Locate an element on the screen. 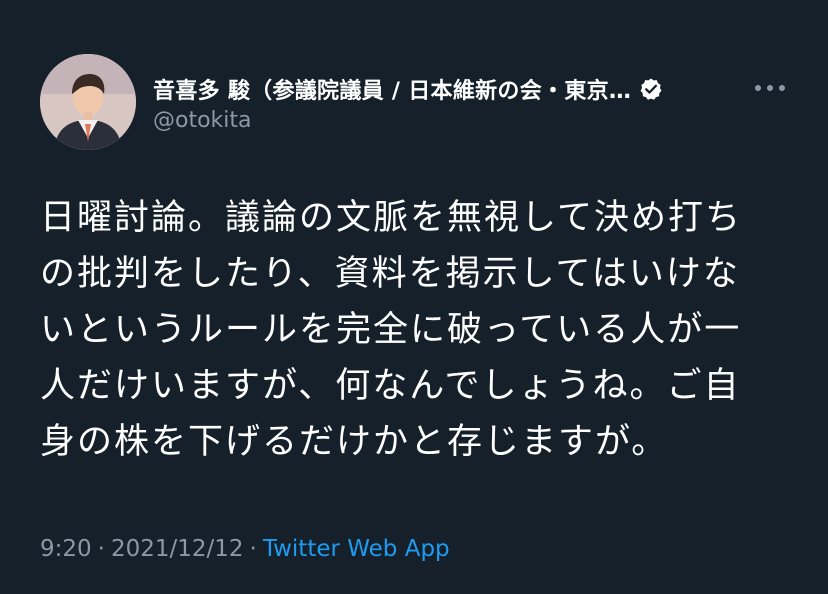 This screenshot has width=828, height=594. tweet-time: 9:20 is located at coordinates (66, 549).